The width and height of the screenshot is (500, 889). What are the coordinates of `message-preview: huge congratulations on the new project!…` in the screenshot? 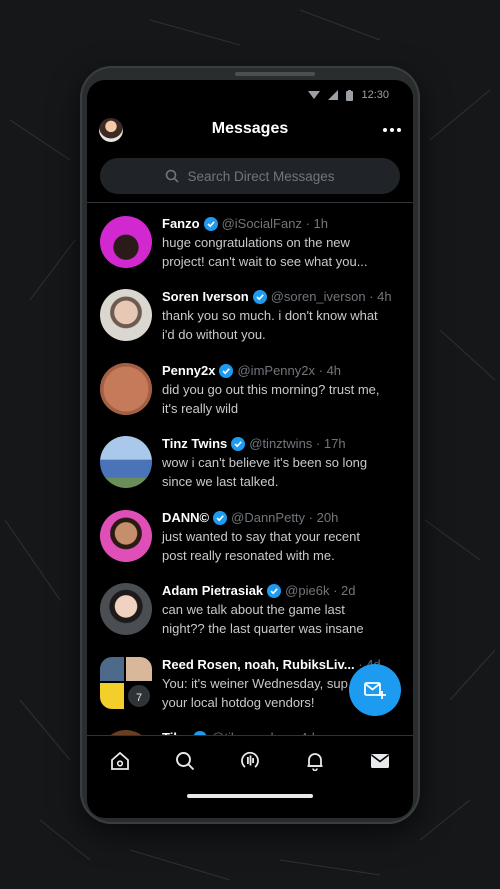 It's located at (265, 252).